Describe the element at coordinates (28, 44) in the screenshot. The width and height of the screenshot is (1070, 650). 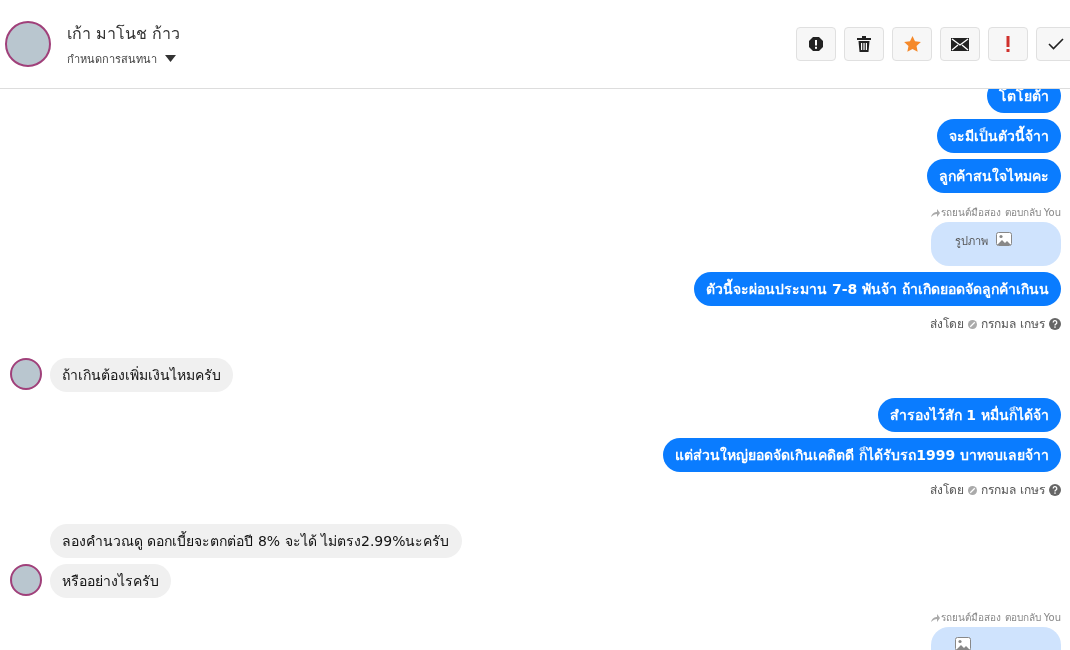
I see `profile-photo` at that location.